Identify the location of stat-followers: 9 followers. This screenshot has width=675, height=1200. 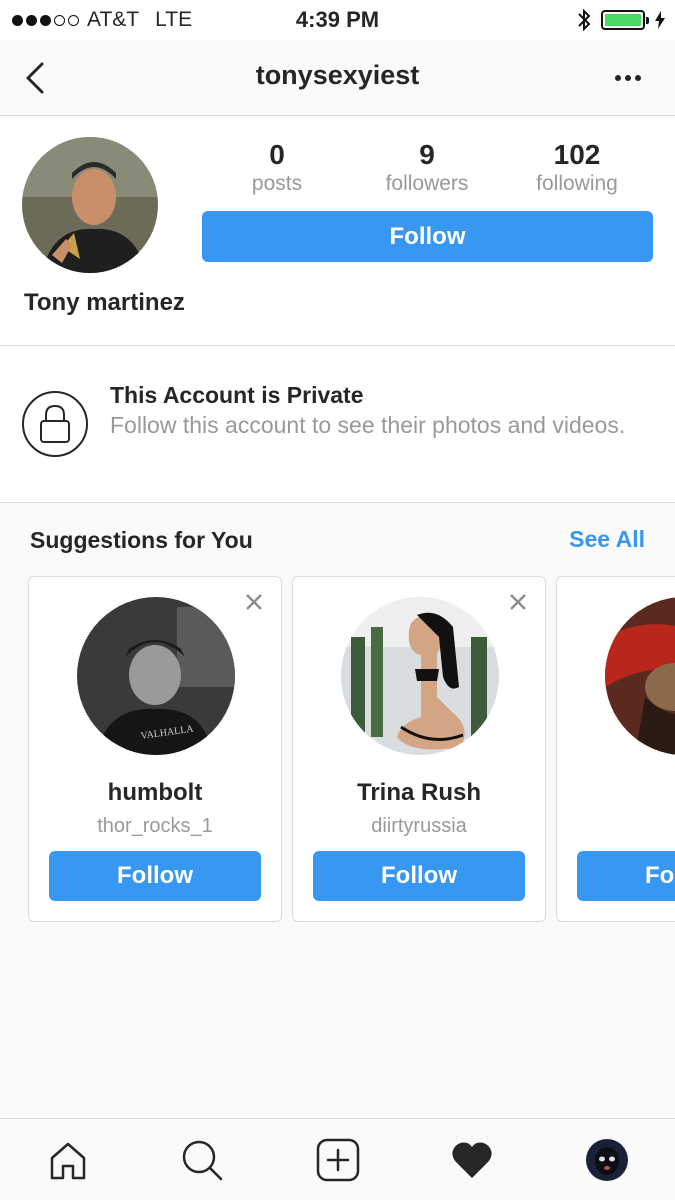
(427, 168).